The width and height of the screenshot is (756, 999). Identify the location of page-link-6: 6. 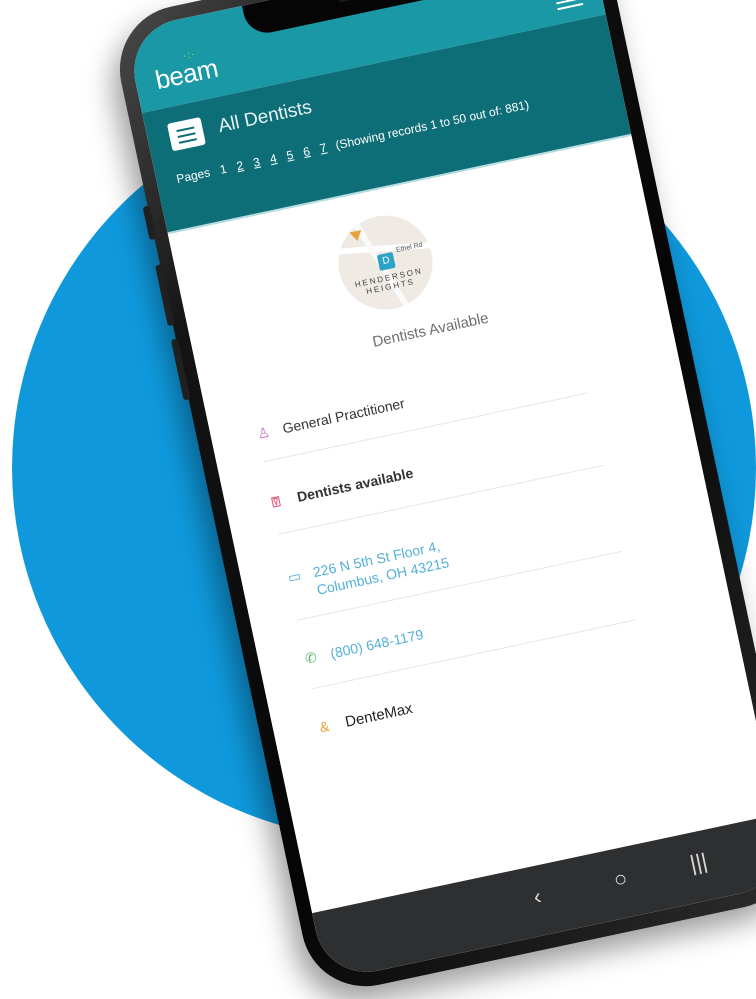
(307, 151).